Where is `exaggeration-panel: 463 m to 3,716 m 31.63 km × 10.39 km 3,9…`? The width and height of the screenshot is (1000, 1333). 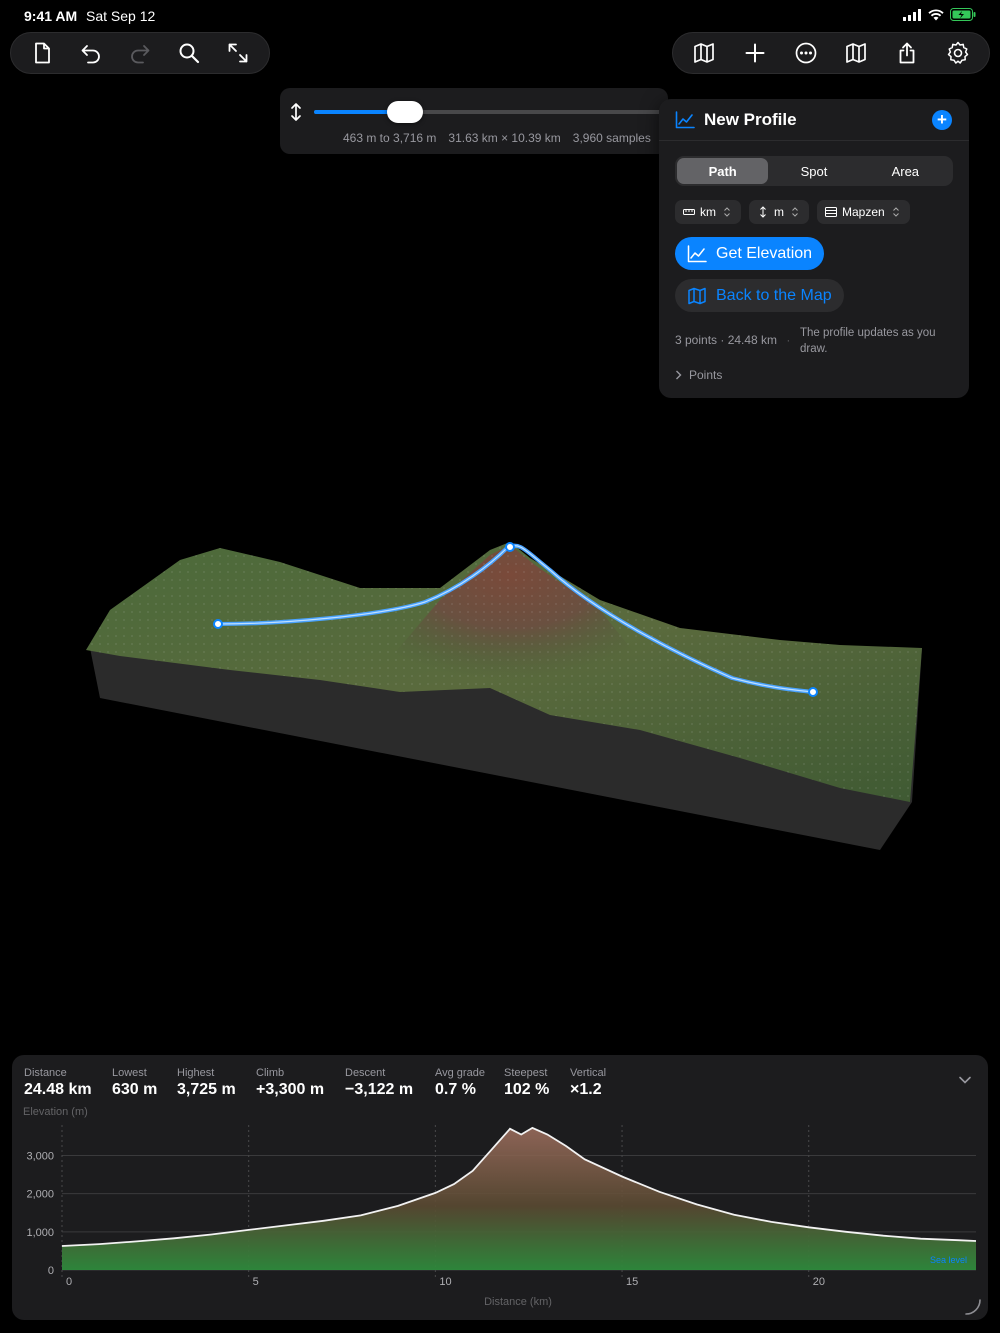 exaggeration-panel: 463 m to 3,716 m 31.63 km × 10.39 km 3,9… is located at coordinates (474, 121).